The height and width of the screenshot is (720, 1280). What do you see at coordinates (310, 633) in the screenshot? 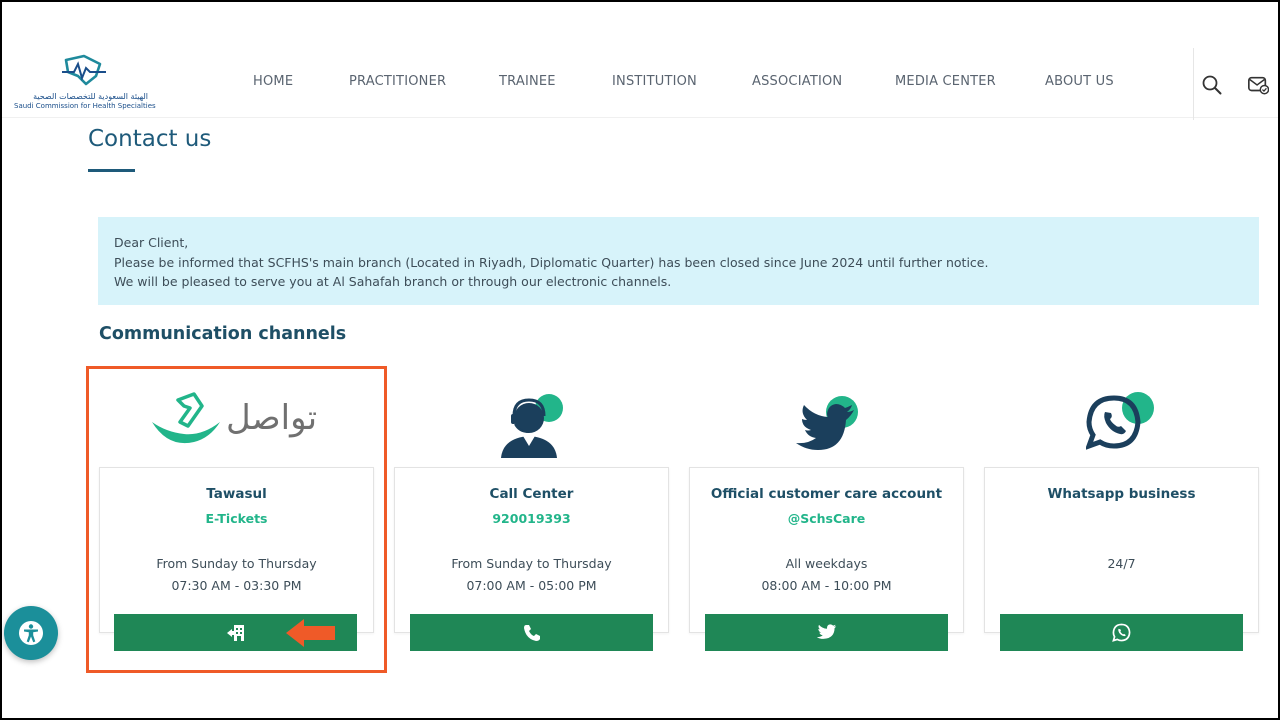
I see `pointer-arrow-icon` at bounding box center [310, 633].